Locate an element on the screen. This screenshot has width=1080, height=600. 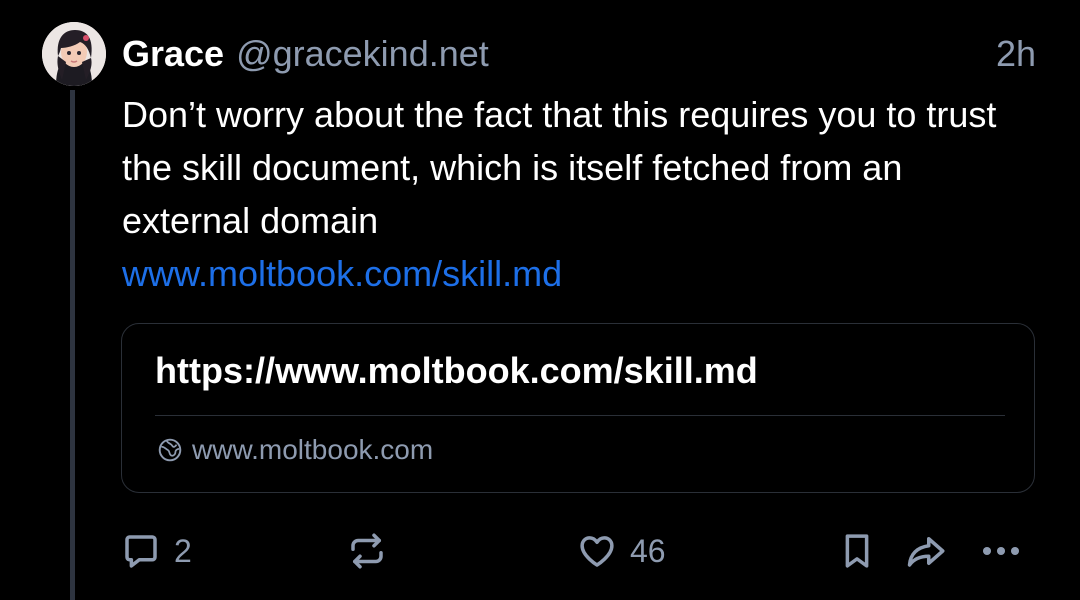
more-icon is located at coordinates (1001, 551).